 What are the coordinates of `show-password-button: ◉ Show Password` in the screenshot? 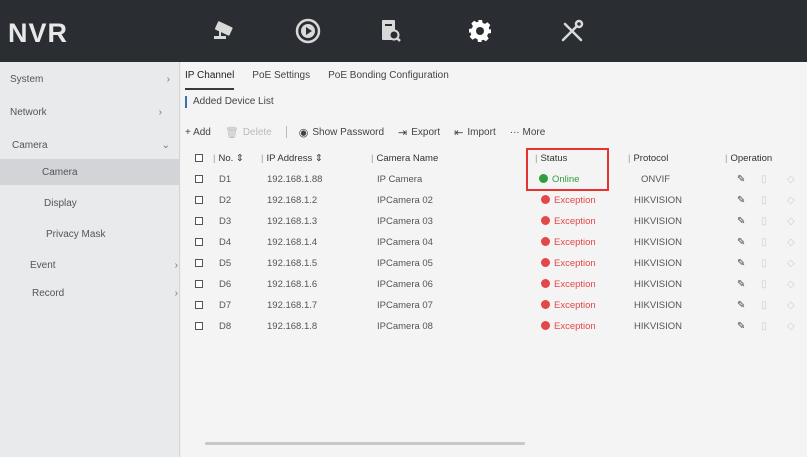 It's located at (341, 132).